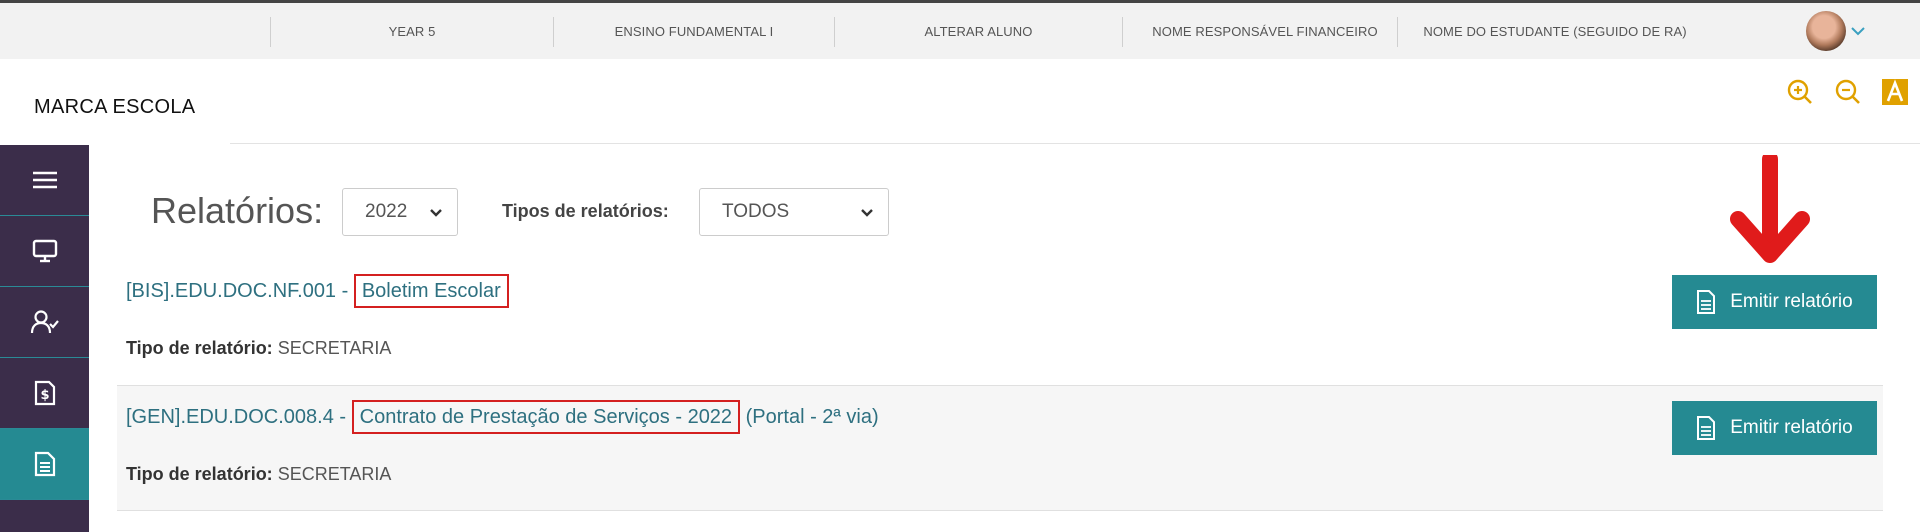 This screenshot has width=1920, height=532. Describe the element at coordinates (694, 31) in the screenshot. I see `nav-item-level: ENSINO FUNDAMENTAL I` at that location.